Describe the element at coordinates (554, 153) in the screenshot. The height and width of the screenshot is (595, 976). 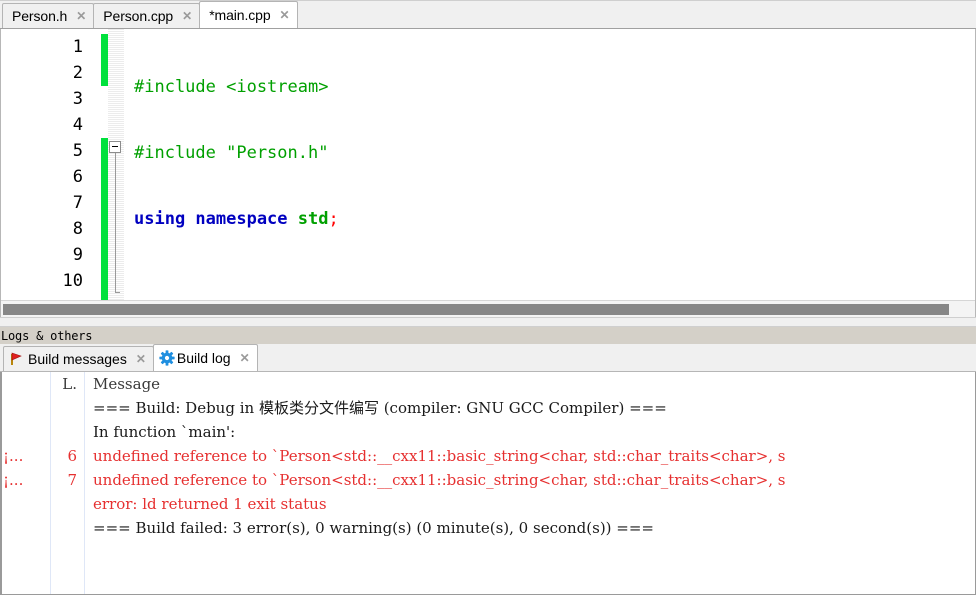
I see `code-line-2: #include "Person.h"` at that location.